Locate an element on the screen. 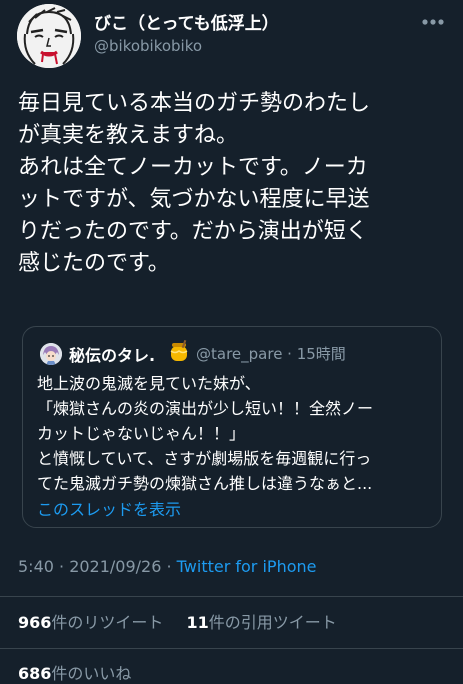  likes-stat: 686件のいいね is located at coordinates (74, 673).